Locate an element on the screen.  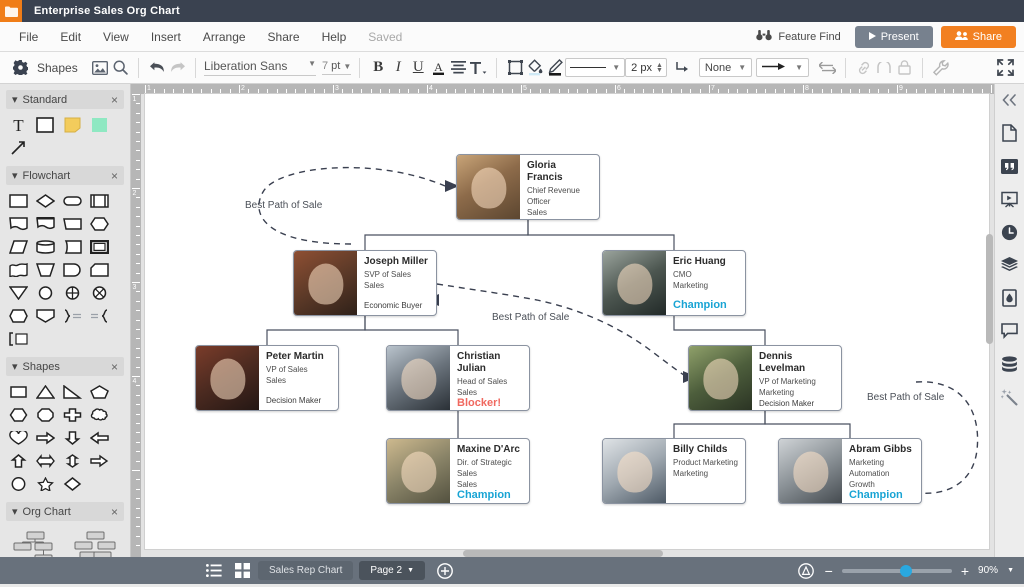
shape-arrow-left is located at coordinates (99, 438).